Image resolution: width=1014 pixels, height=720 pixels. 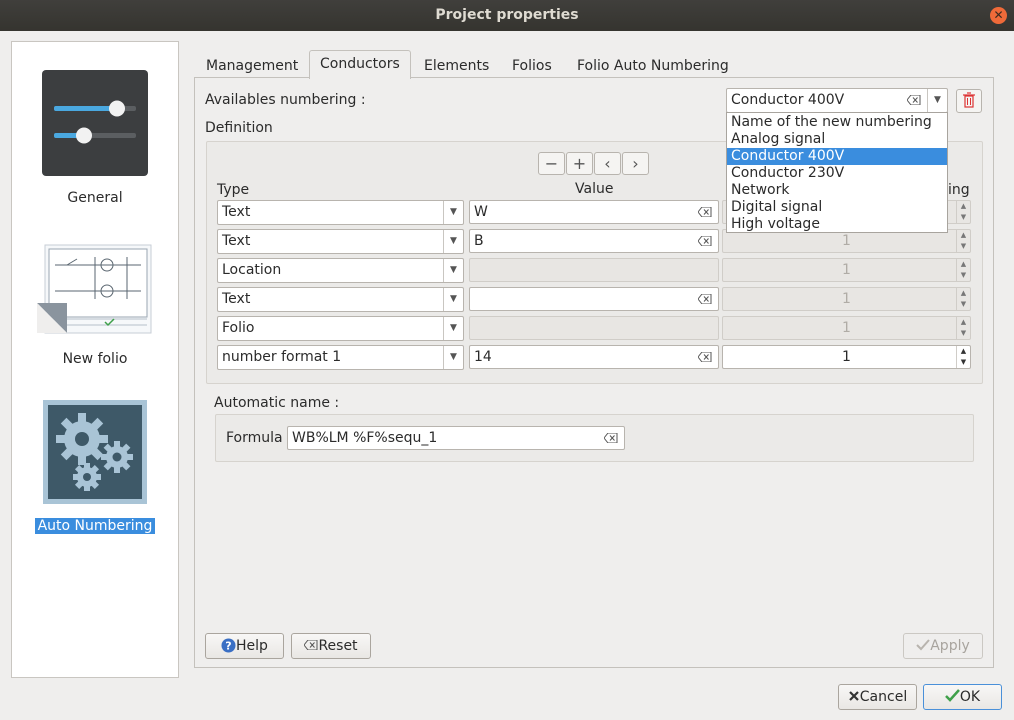 I want to click on value-column-header: Value, so click(x=594, y=189).